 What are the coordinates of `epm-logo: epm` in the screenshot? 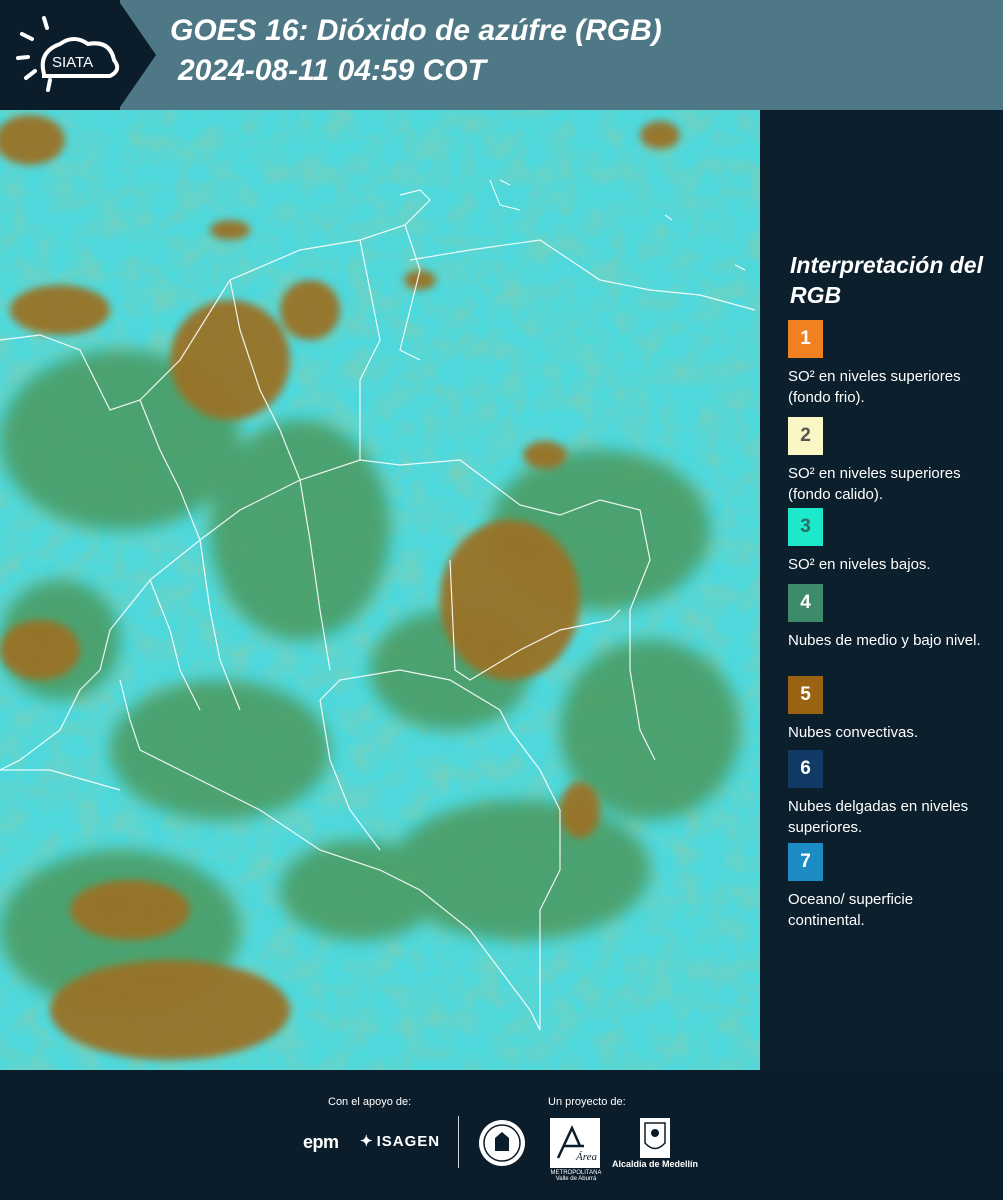 It's located at (321, 1142).